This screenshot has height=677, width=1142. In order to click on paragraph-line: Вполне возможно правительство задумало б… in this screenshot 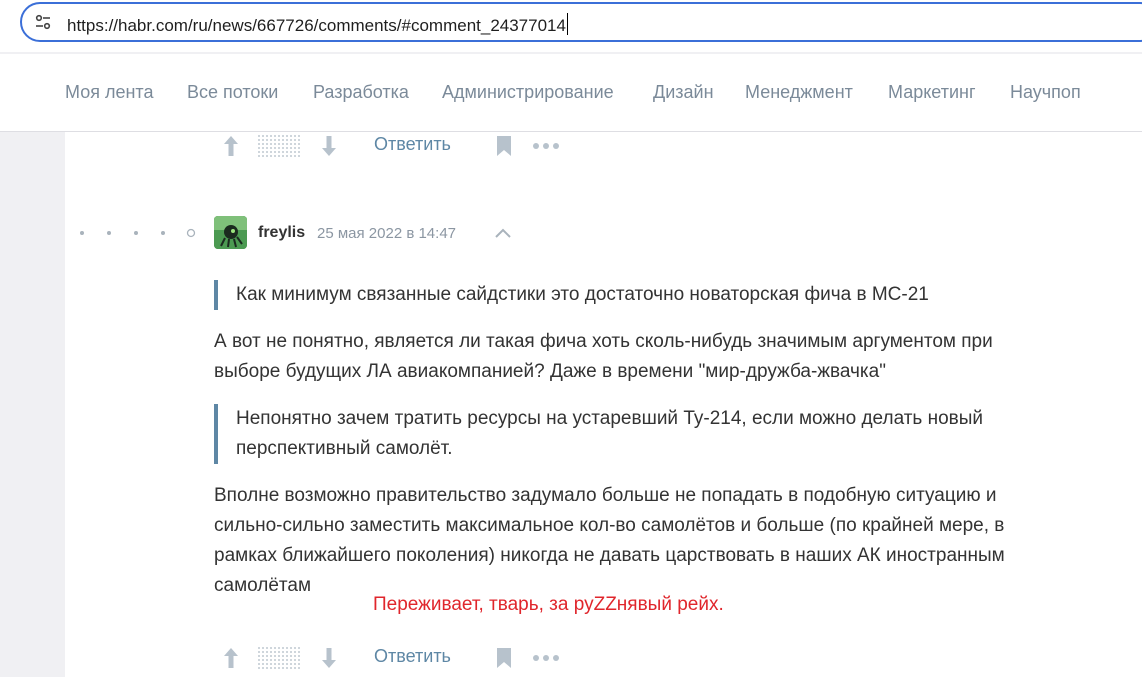, I will do `click(605, 495)`.